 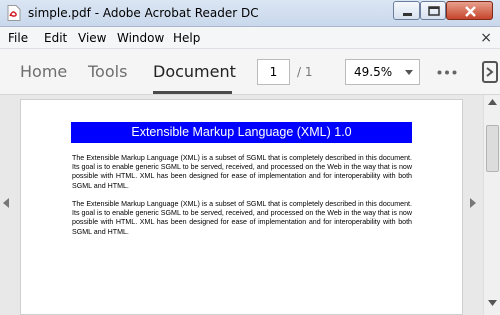 I want to click on menu-file: File, so click(x=18, y=38).